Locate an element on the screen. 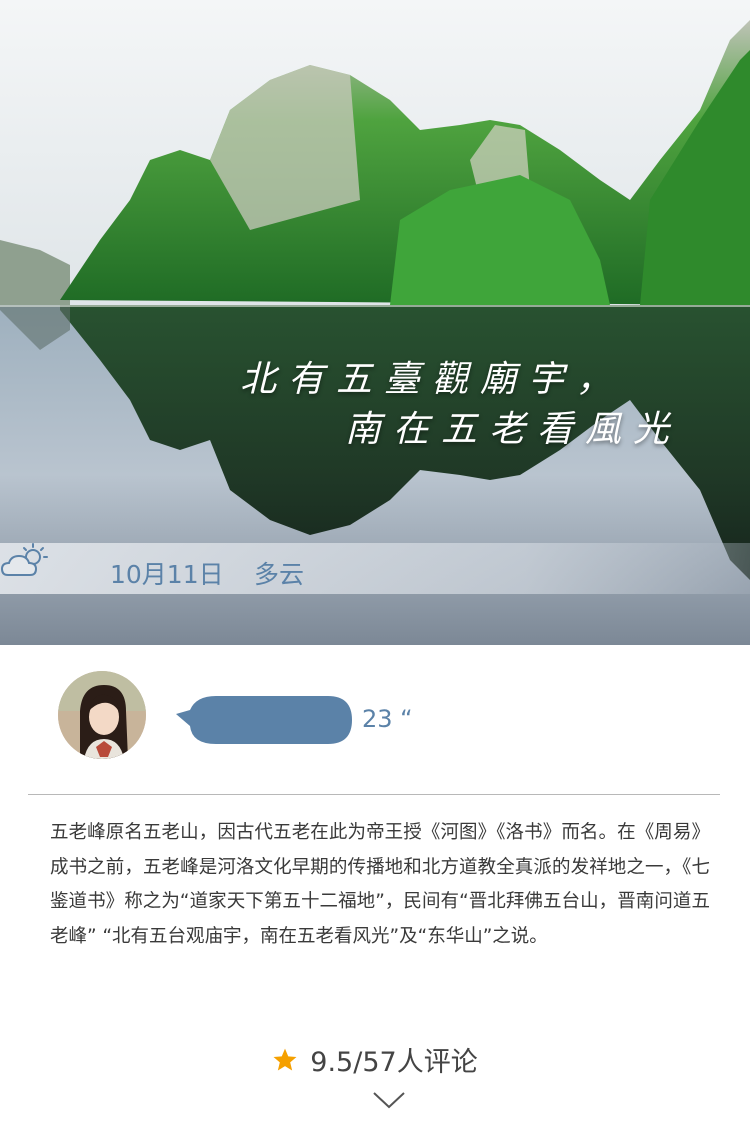 Image resolution: width=750 pixels, height=1122 pixels. weather-bar: 10月11日 多云 is located at coordinates (375, 568).